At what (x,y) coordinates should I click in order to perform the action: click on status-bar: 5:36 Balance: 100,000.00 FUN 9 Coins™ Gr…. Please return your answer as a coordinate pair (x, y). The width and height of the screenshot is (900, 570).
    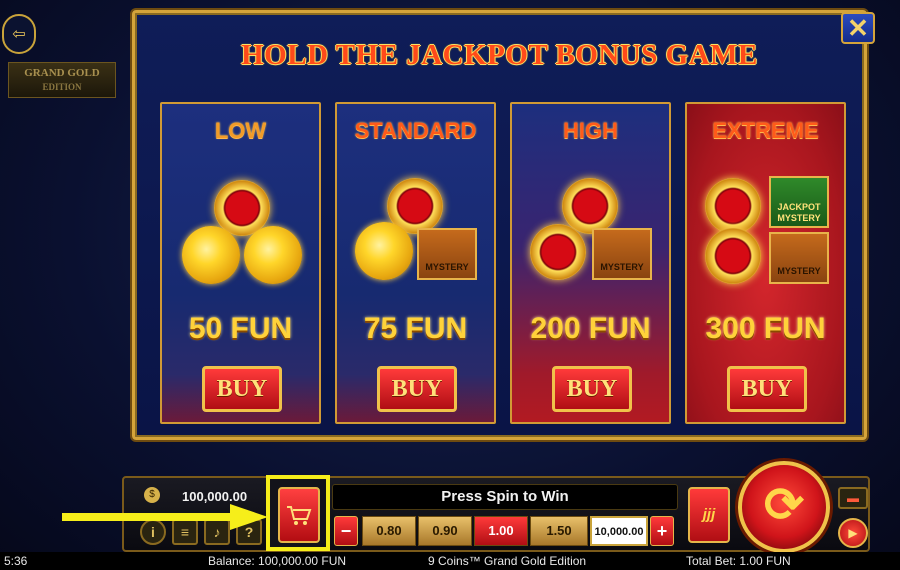
    Looking at the image, I should click on (450, 561).